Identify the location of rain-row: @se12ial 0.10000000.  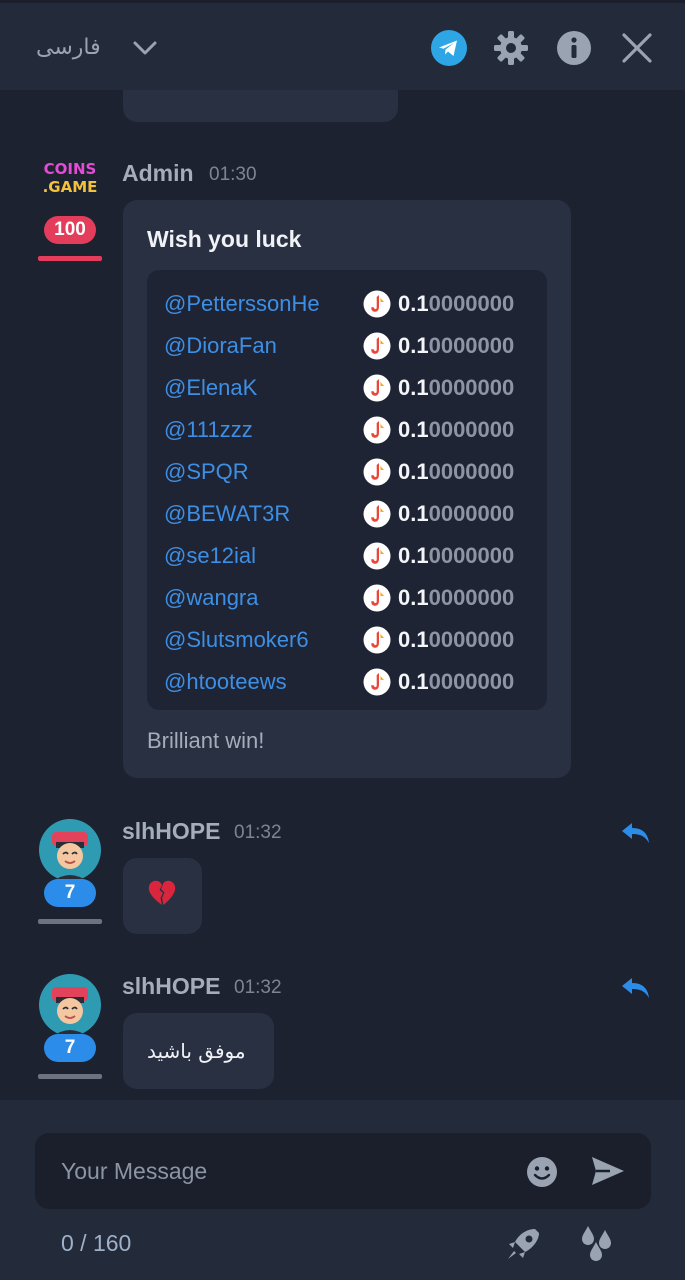
(347, 558).